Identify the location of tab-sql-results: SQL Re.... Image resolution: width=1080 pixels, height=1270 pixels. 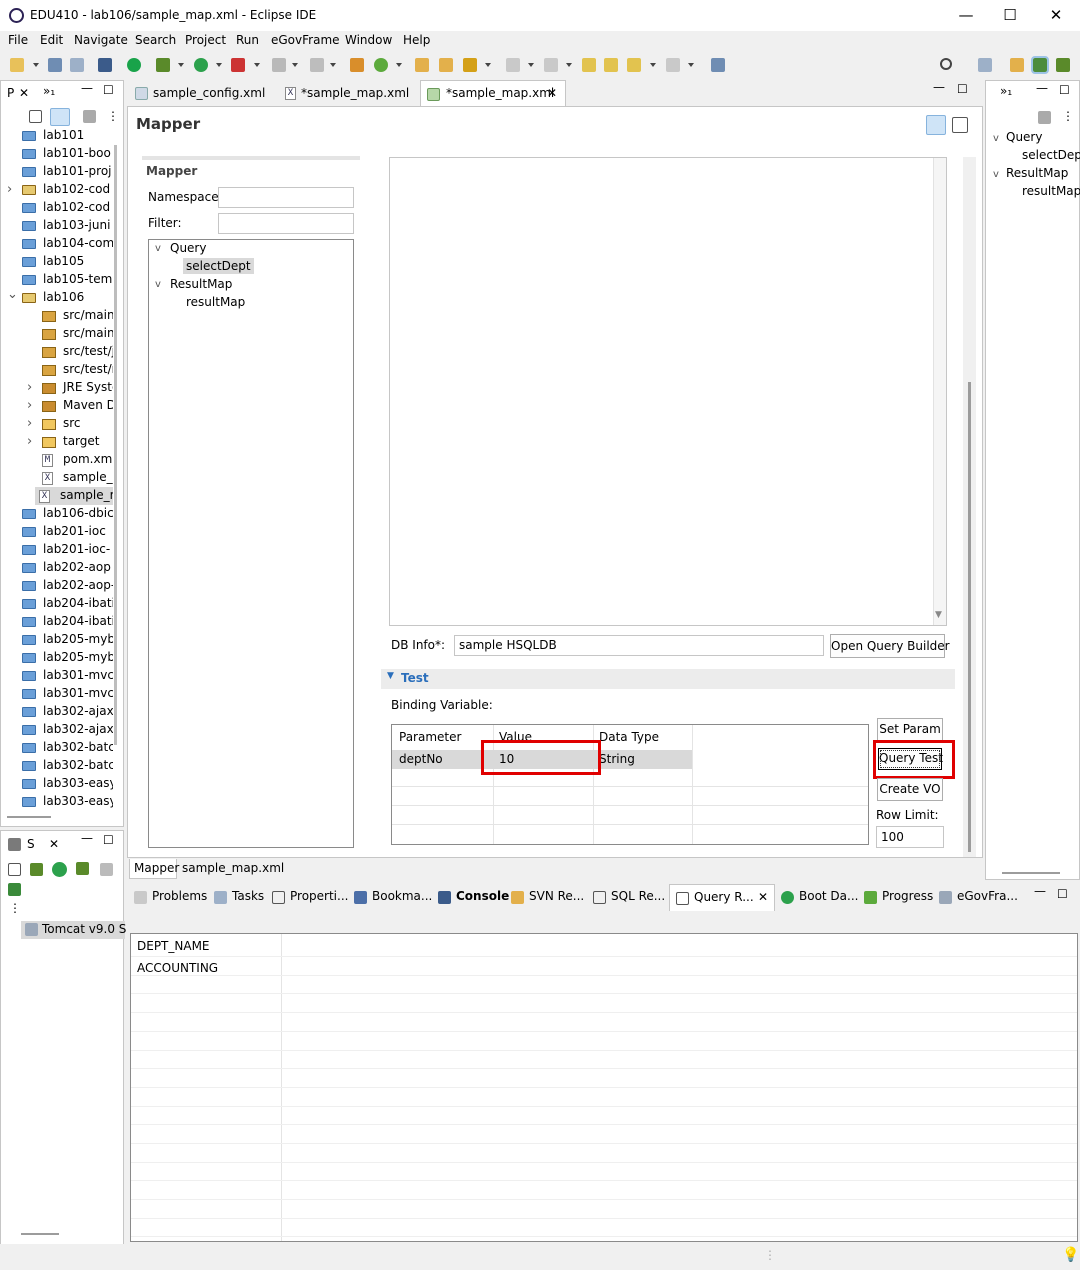
(638, 896).